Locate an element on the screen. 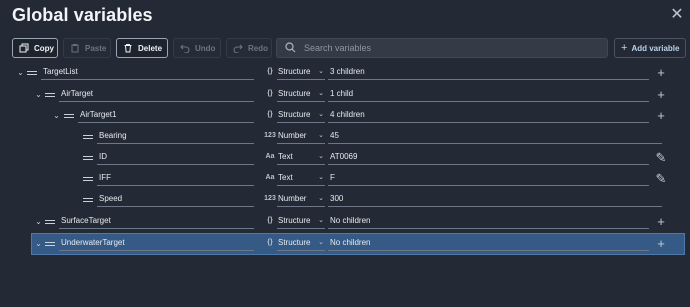 This screenshot has width=690, height=307. variable-row: ID Aa Text ⌄ AT0069 ✎ is located at coordinates (345, 158).